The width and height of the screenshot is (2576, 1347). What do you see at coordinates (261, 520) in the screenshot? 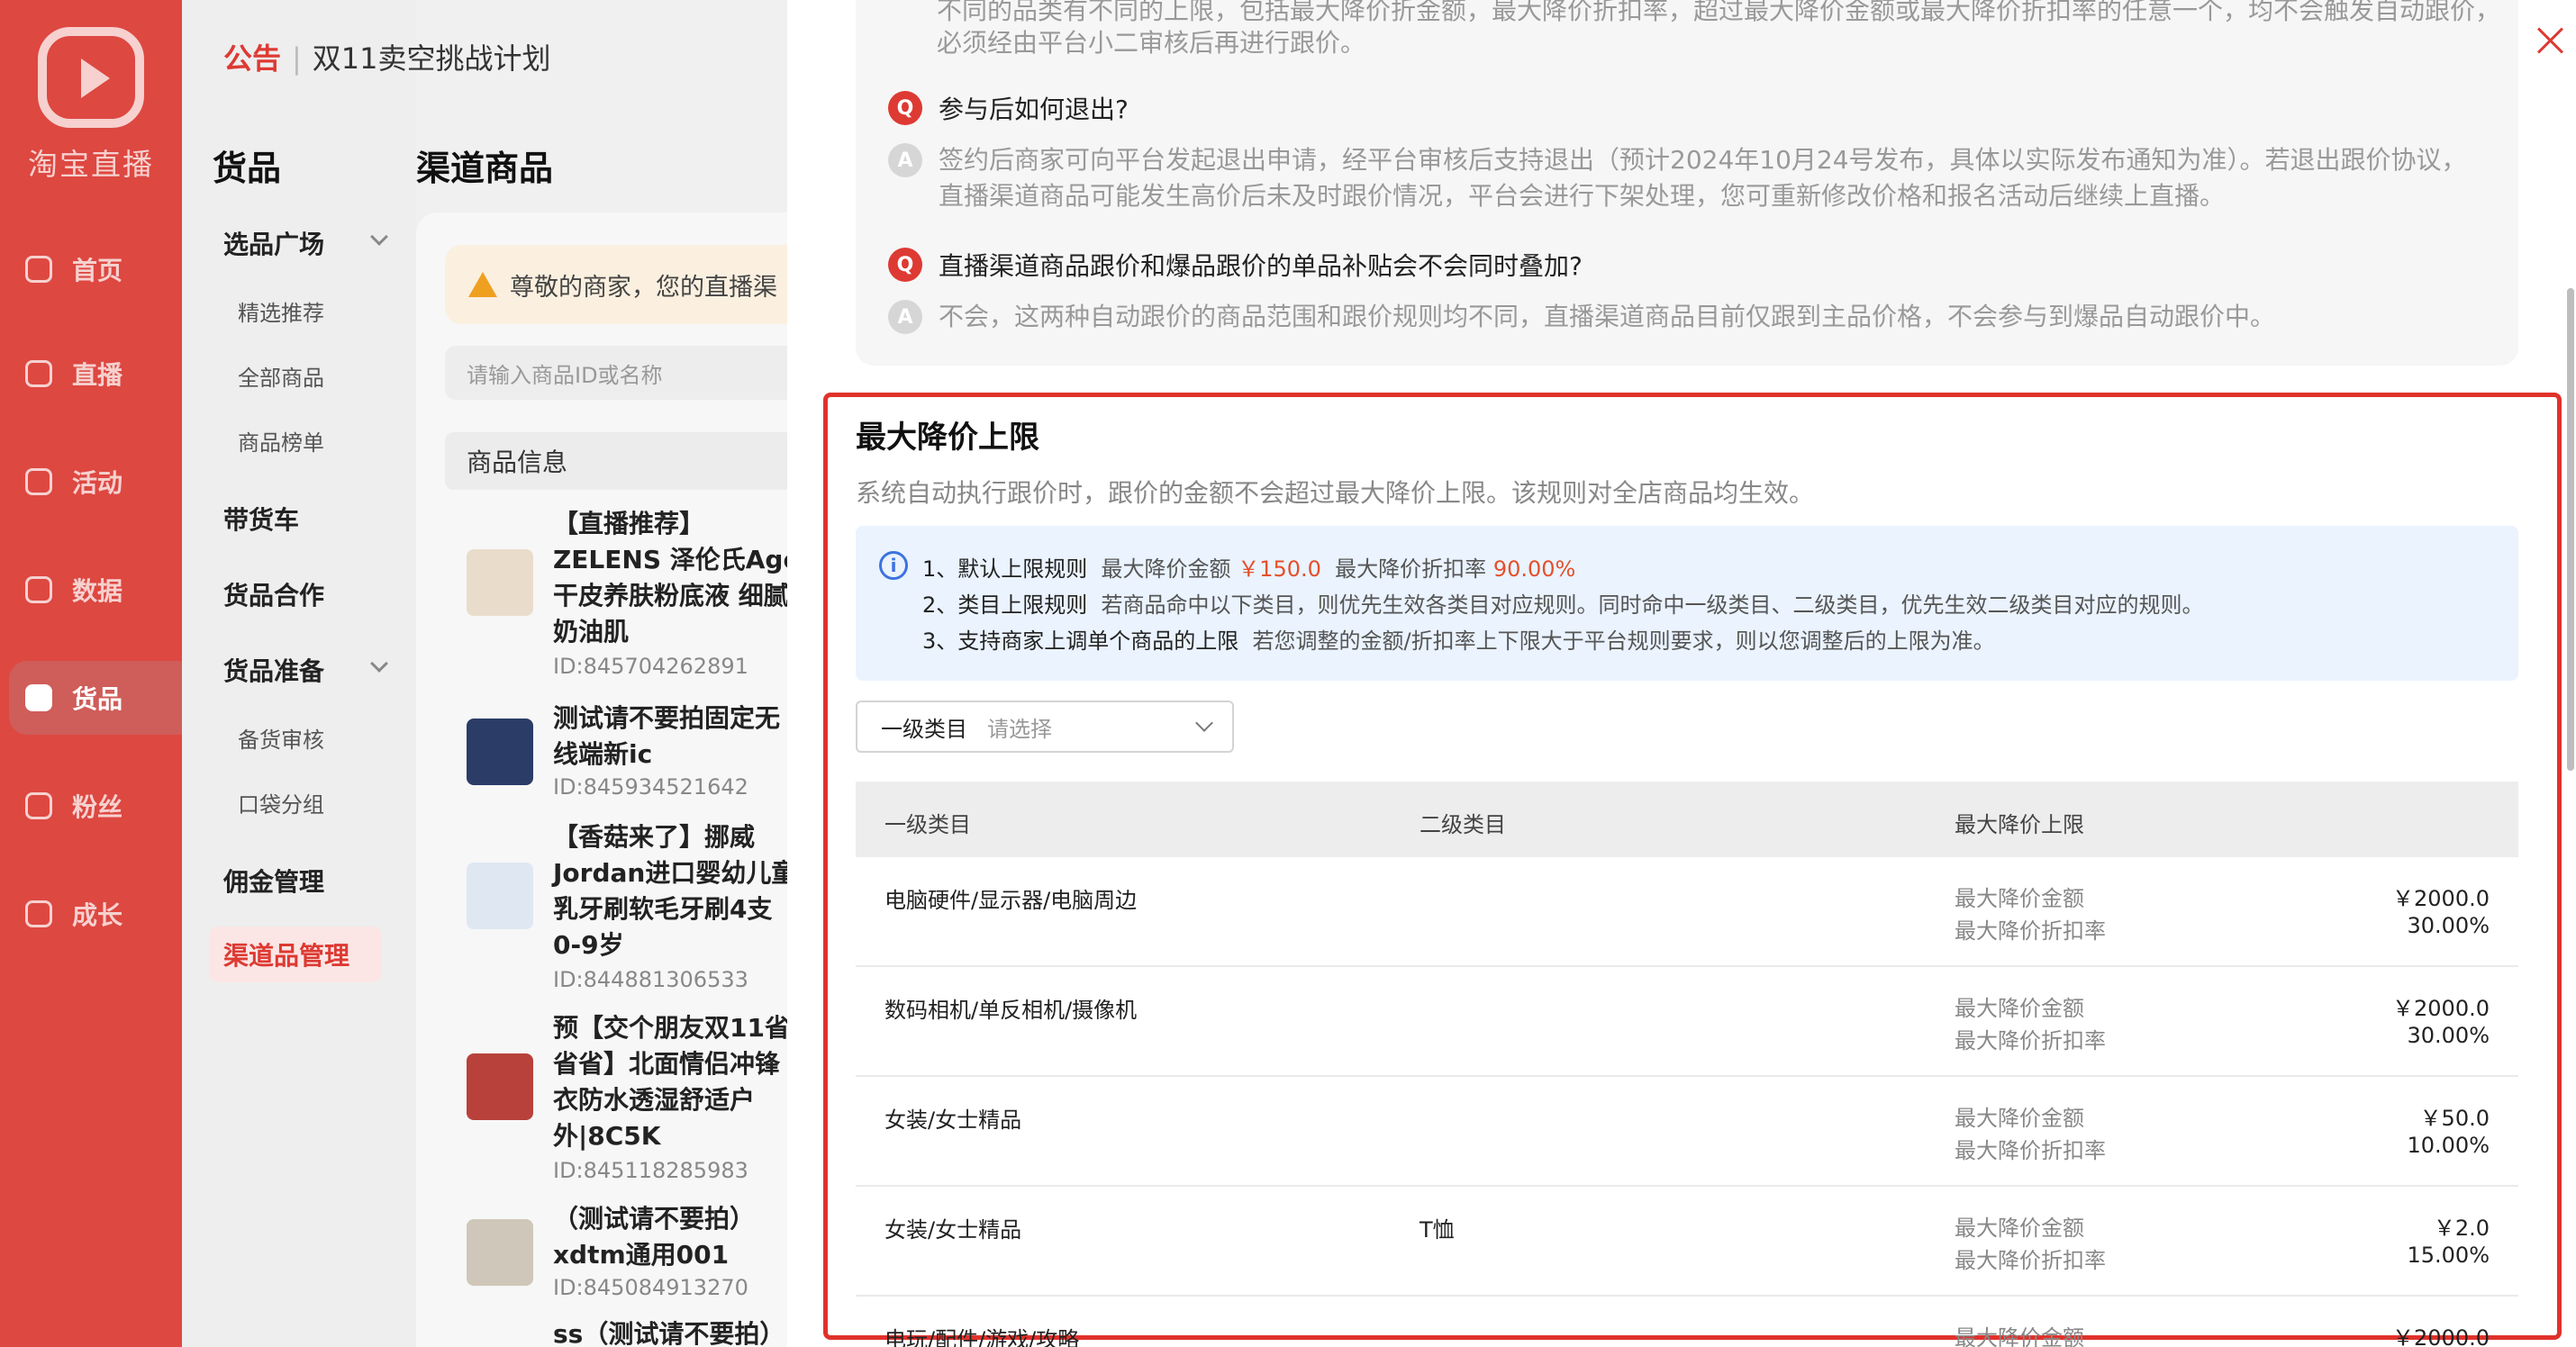
I see `menu-group-label: 带货车` at bounding box center [261, 520].